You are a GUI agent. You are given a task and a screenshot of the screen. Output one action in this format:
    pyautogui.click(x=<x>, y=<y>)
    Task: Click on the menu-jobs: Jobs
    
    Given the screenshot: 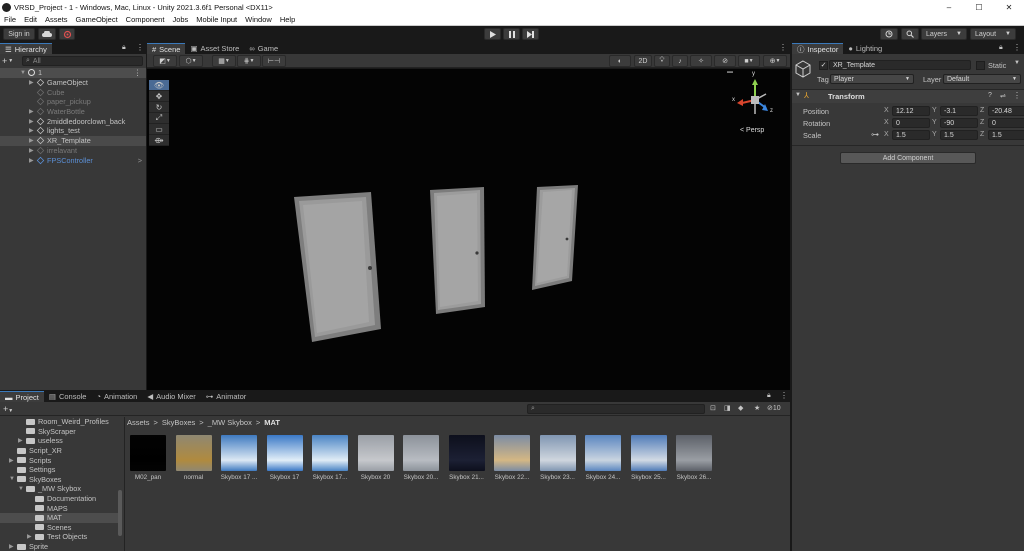 What is the action you would take?
    pyautogui.click(x=180, y=19)
    